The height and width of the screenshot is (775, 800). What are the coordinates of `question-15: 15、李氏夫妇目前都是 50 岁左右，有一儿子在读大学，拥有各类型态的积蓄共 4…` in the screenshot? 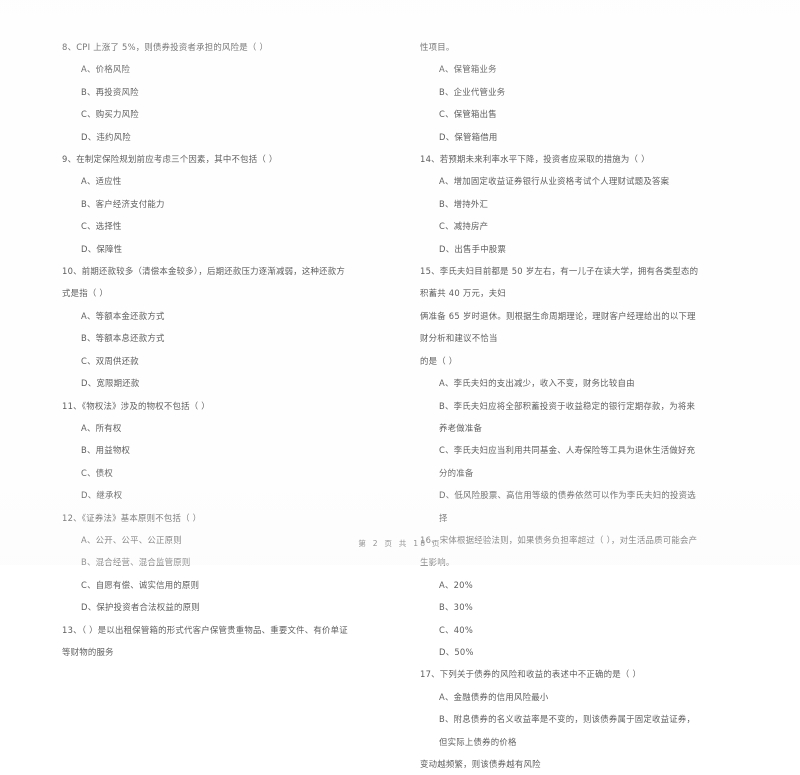 It's located at (561, 394).